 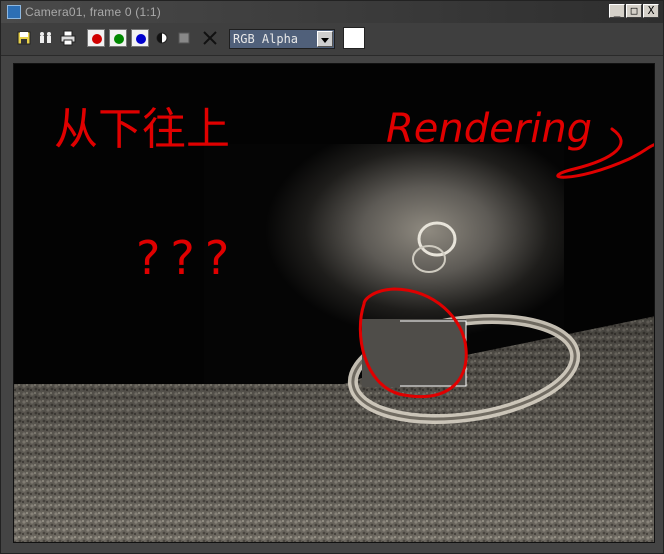 What do you see at coordinates (184, 38) in the screenshot?
I see `alpha-icon` at bounding box center [184, 38].